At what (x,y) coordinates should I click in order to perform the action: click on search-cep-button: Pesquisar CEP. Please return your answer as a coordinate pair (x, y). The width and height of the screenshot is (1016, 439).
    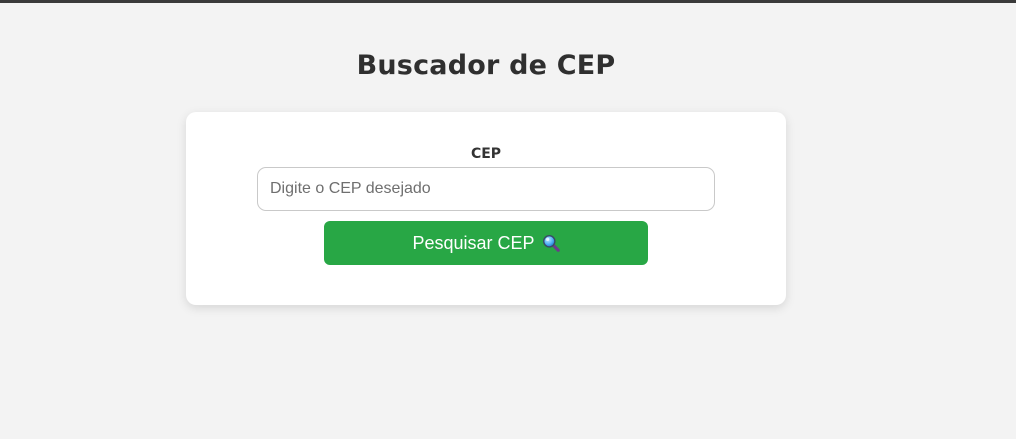
    Looking at the image, I should click on (486, 243).